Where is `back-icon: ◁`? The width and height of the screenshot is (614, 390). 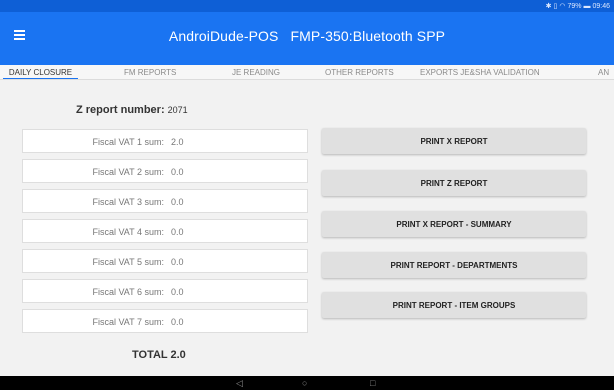 back-icon: ◁ is located at coordinates (239, 383).